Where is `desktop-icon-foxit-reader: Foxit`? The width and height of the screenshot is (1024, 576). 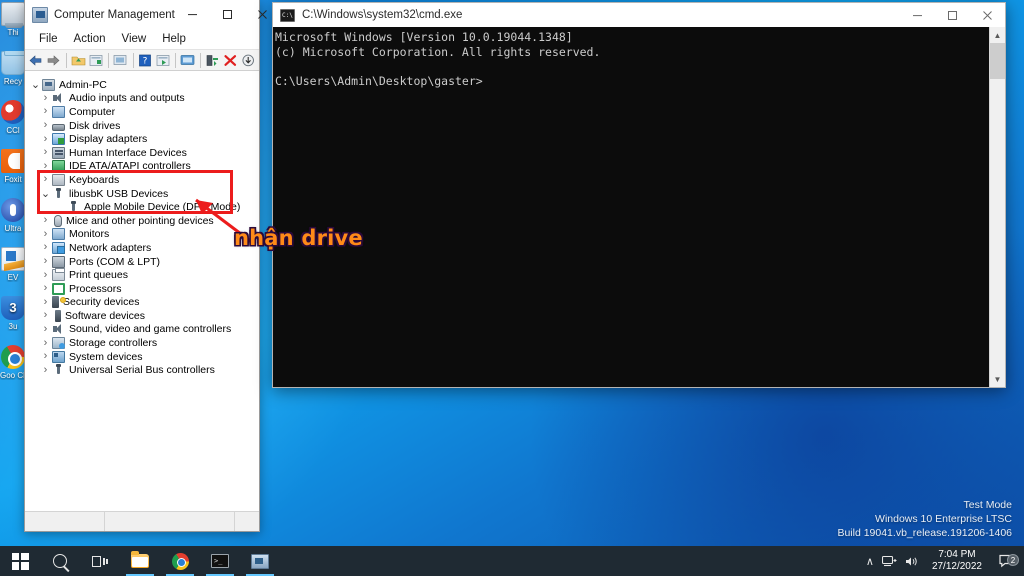 desktop-icon-foxit-reader: Foxit is located at coordinates (13, 166).